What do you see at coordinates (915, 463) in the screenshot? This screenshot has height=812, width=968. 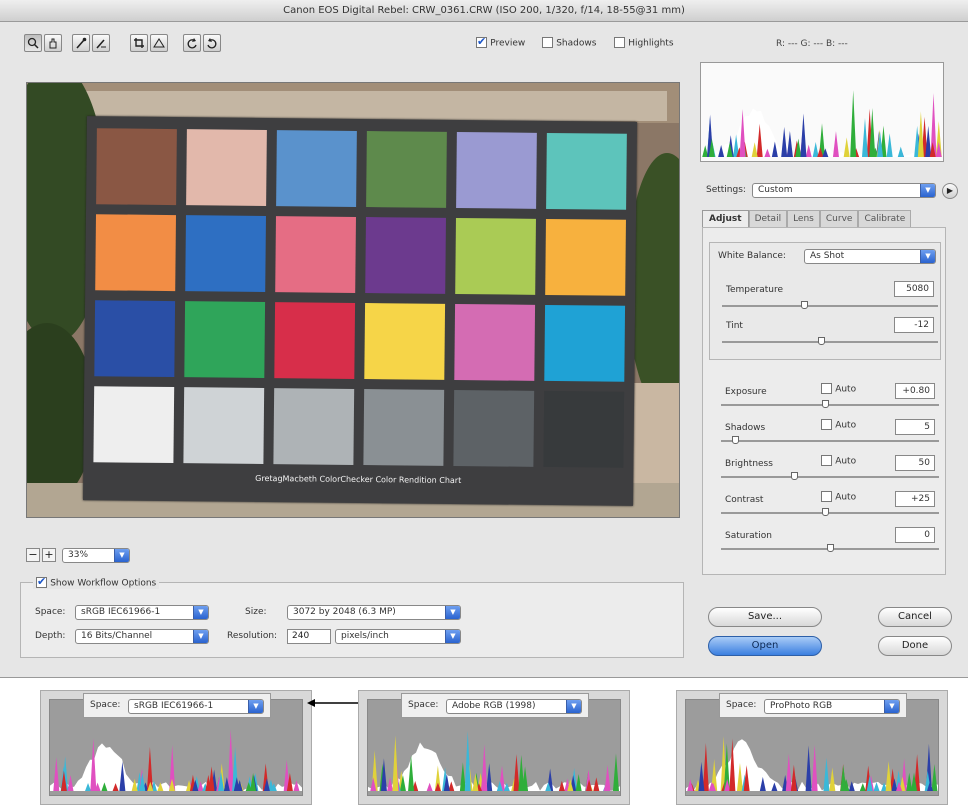 I see `brightness-input: 50` at bounding box center [915, 463].